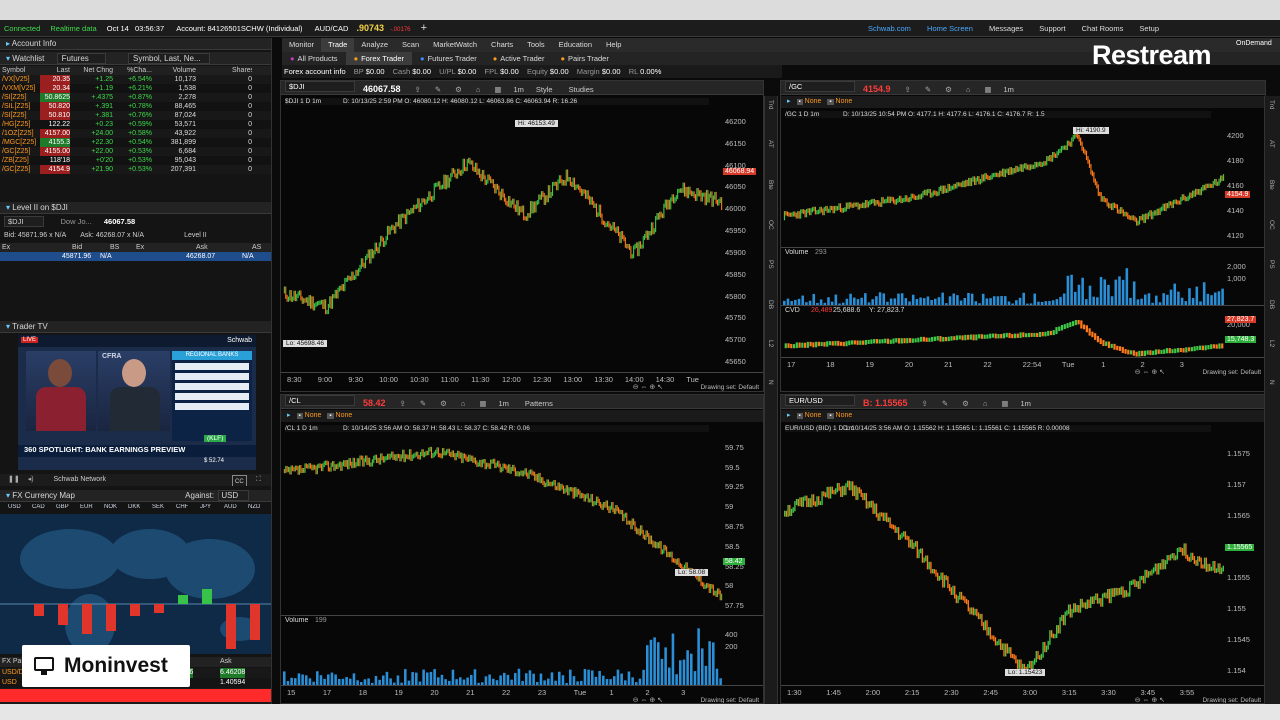  Describe the element at coordinates (20, 70) in the screenshot. I see `wl-col-header: Symbol` at that location.